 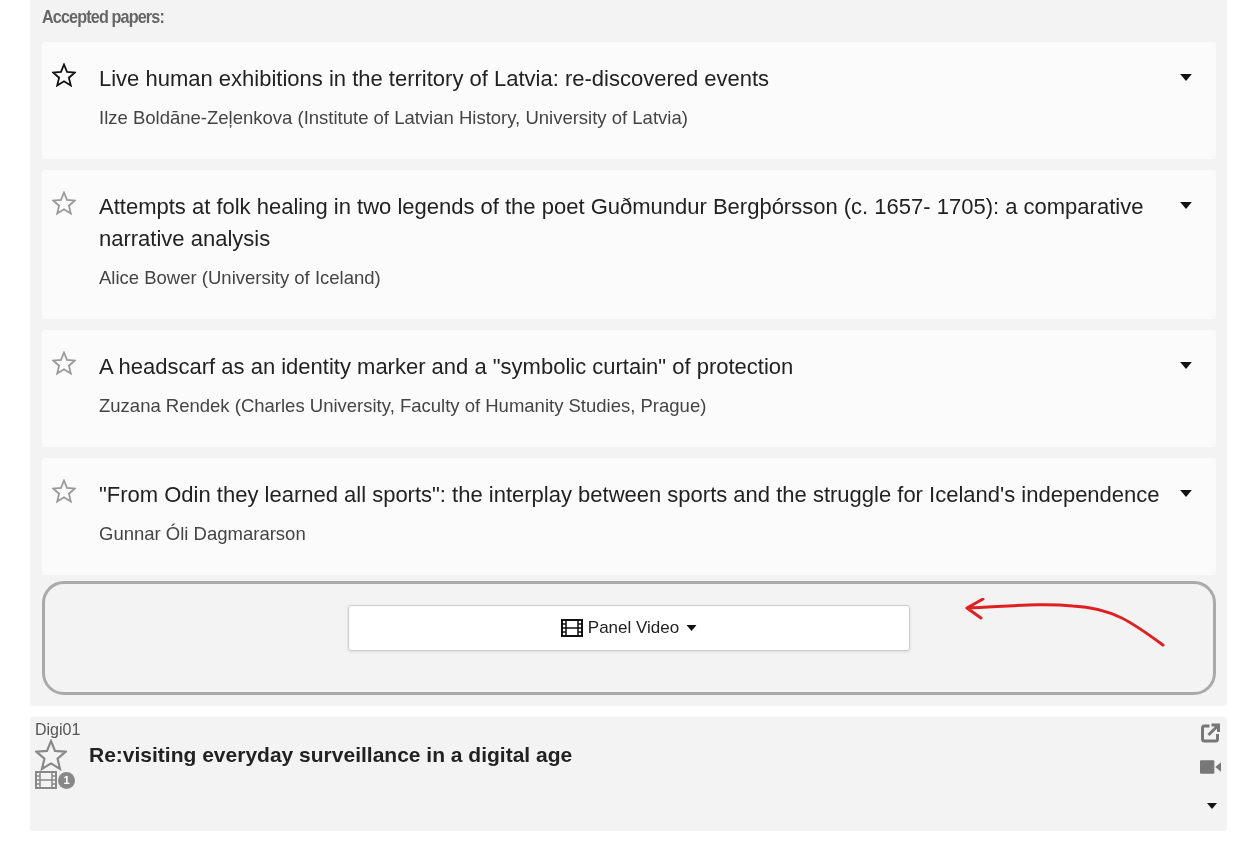 What do you see at coordinates (1210, 767) in the screenshot?
I see `video-camera-icon` at bounding box center [1210, 767].